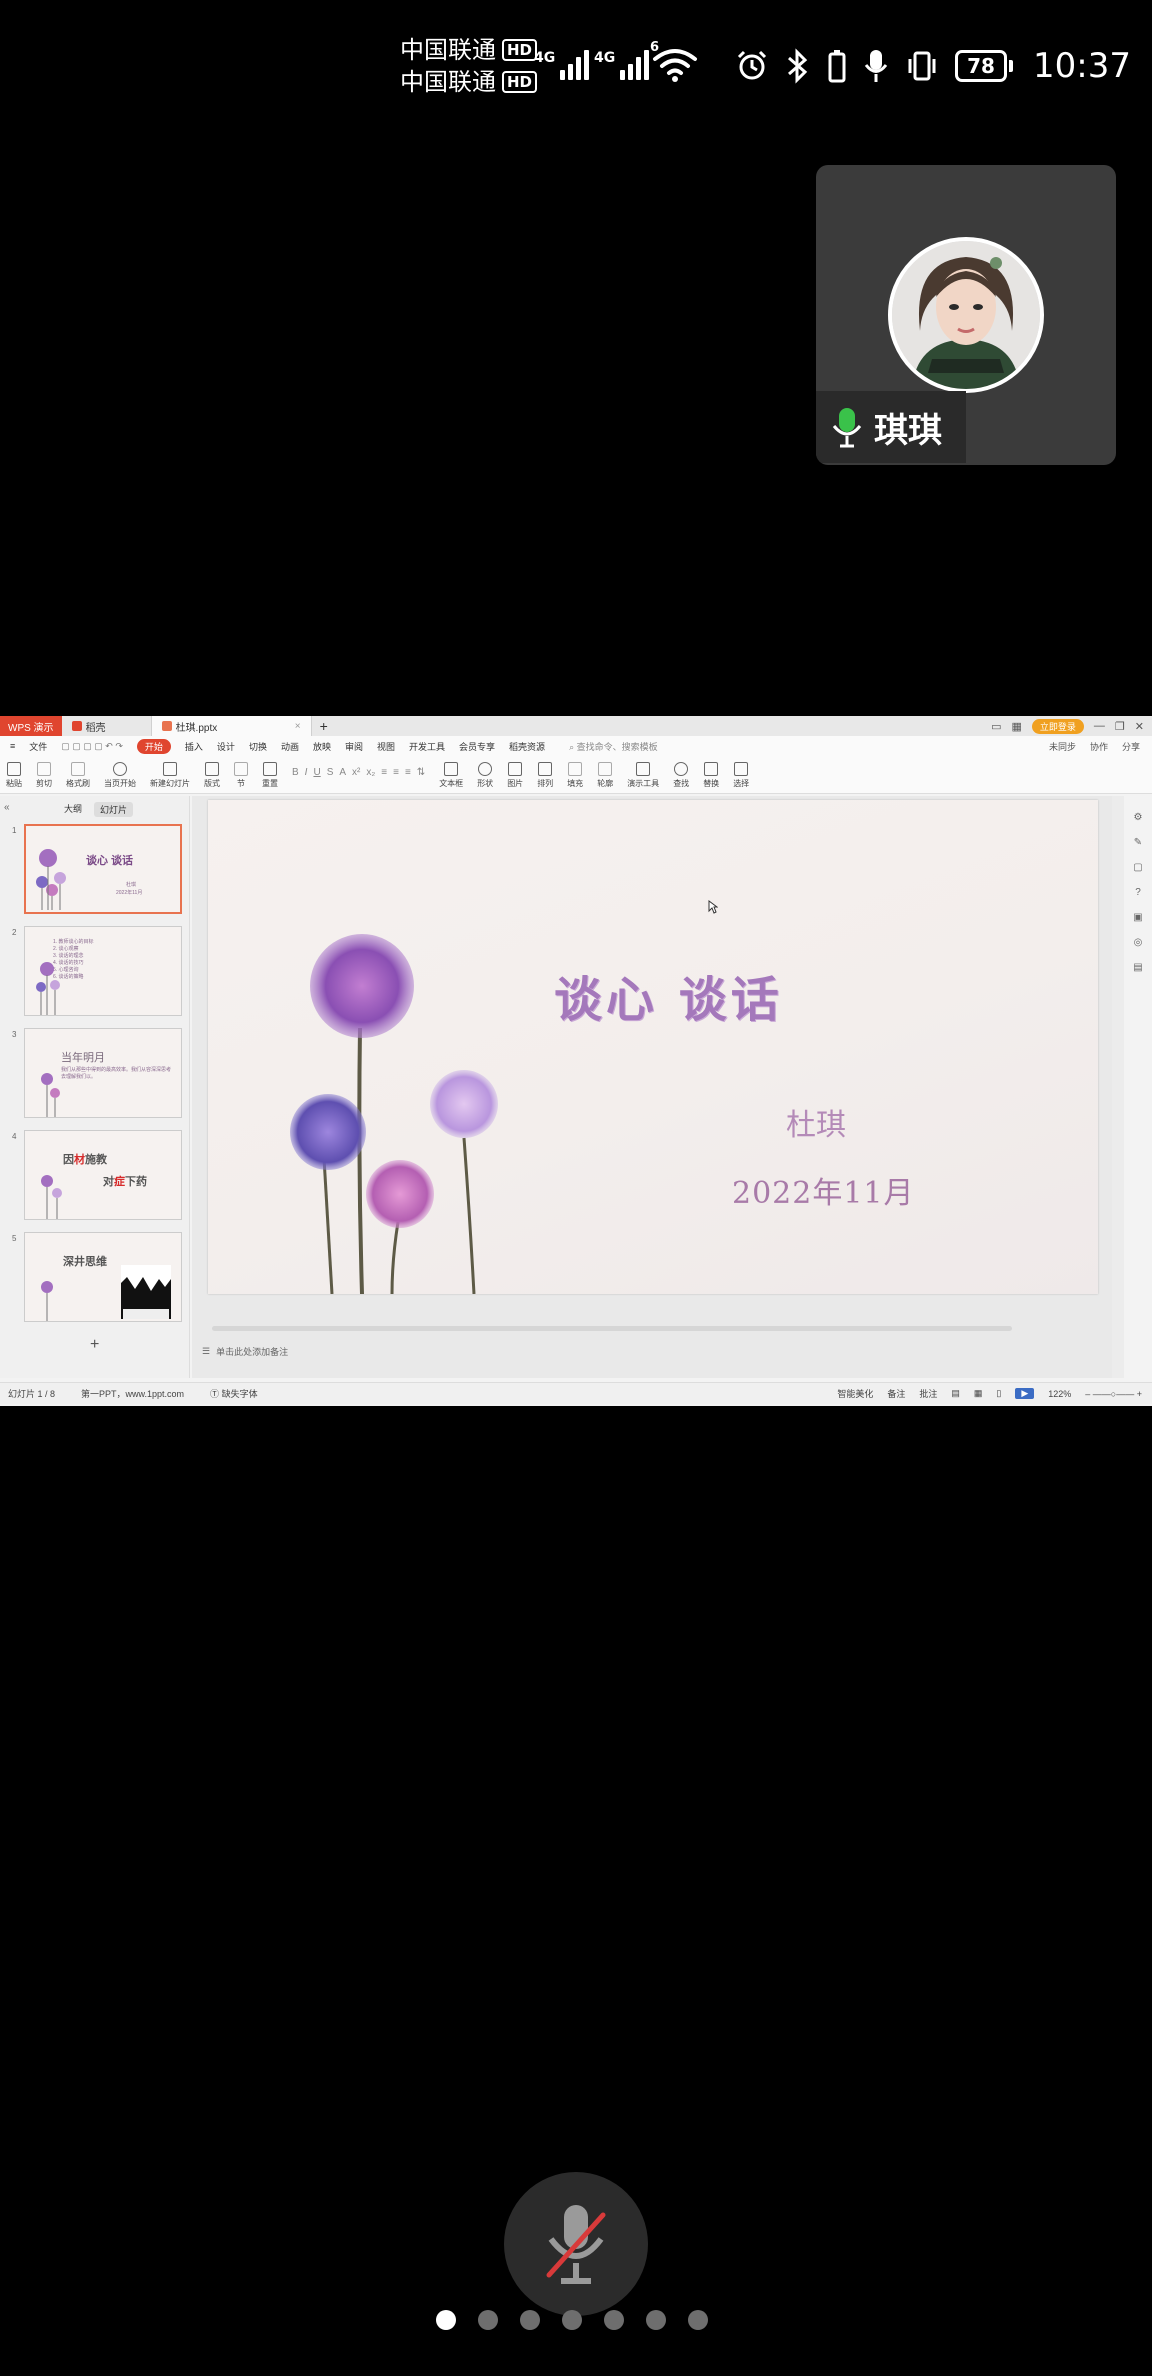 The image size is (1152, 2376). I want to click on local-mic-toggle-button, so click(576, 2244).